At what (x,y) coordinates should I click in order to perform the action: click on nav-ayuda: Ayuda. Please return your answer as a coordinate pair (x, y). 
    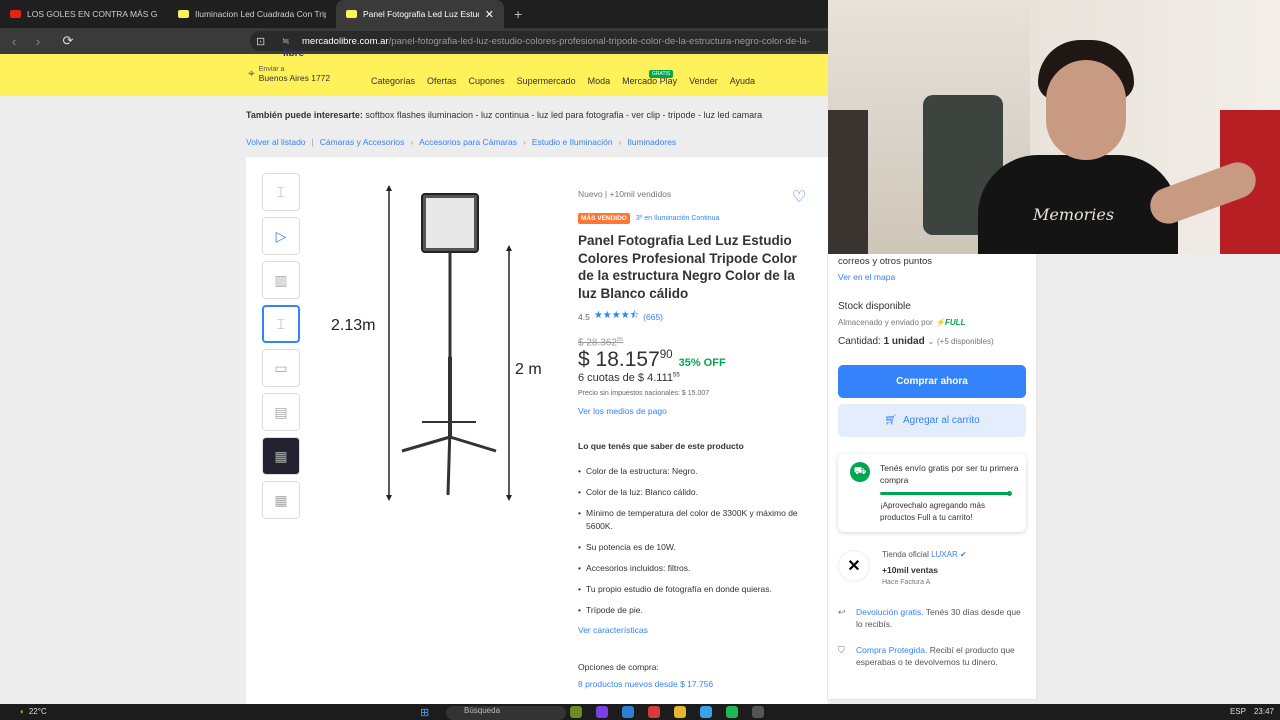
    Looking at the image, I should click on (742, 81).